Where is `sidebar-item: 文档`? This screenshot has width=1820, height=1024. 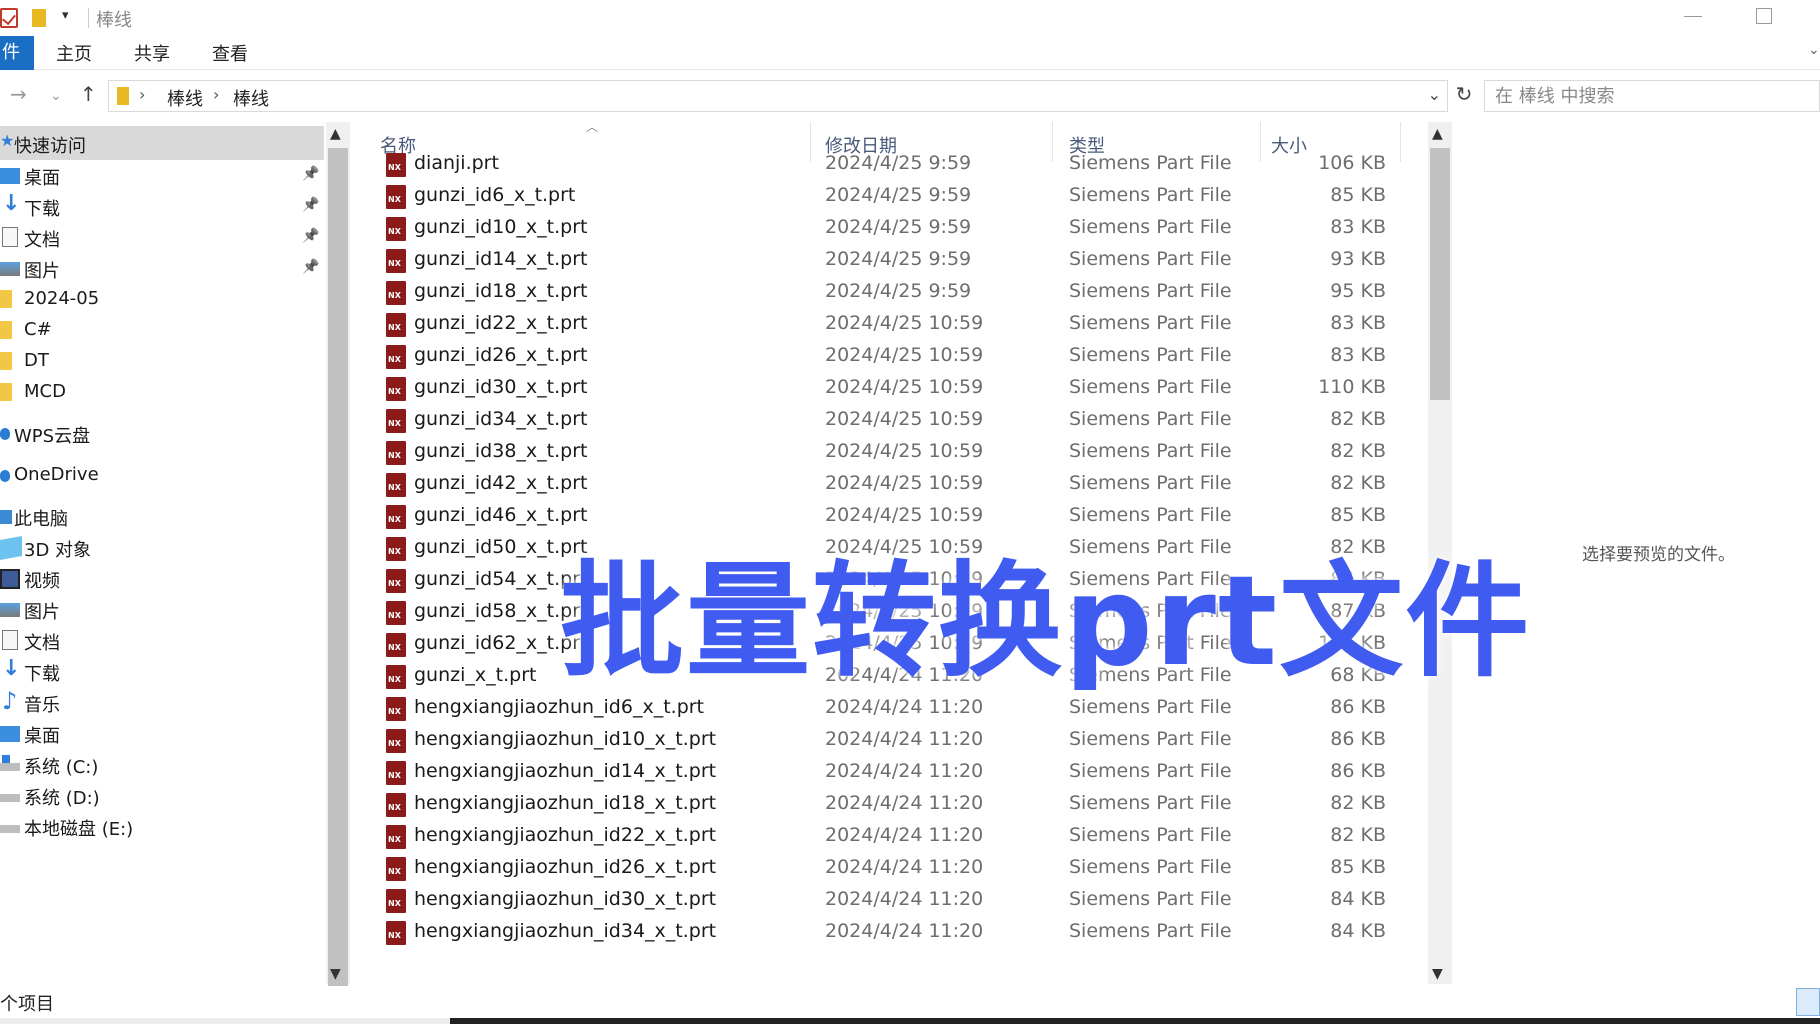
sidebar-item: 文档 is located at coordinates (162, 640).